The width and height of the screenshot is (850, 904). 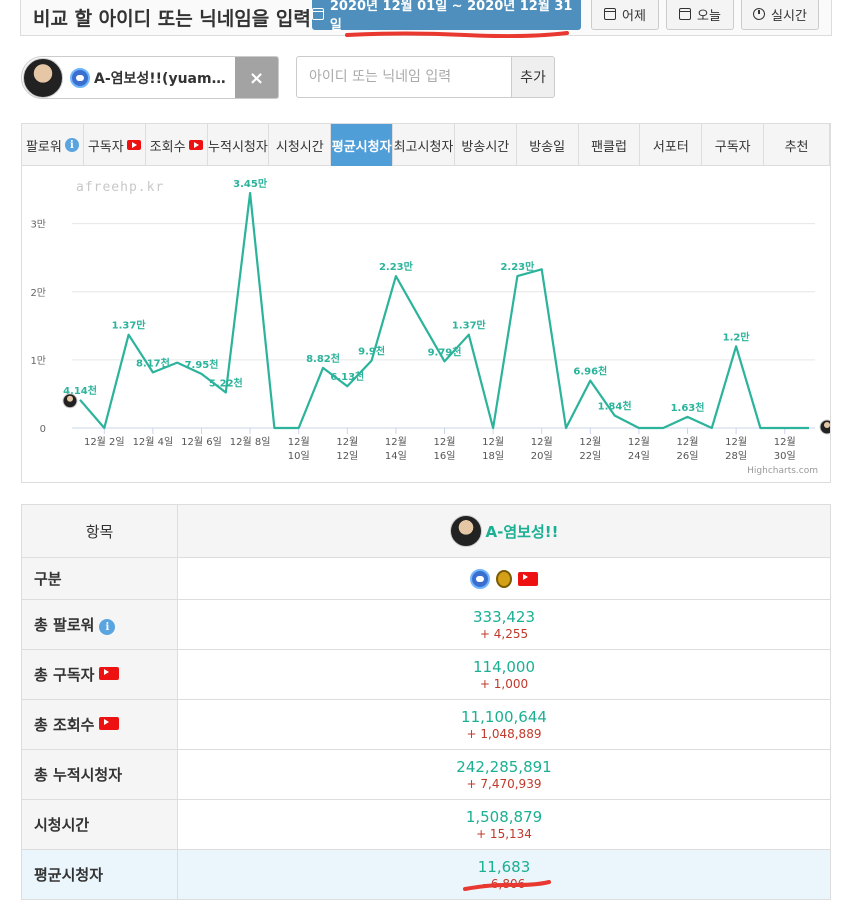 I want to click on row-label-text: 총 누적시청자, so click(x=78, y=775).